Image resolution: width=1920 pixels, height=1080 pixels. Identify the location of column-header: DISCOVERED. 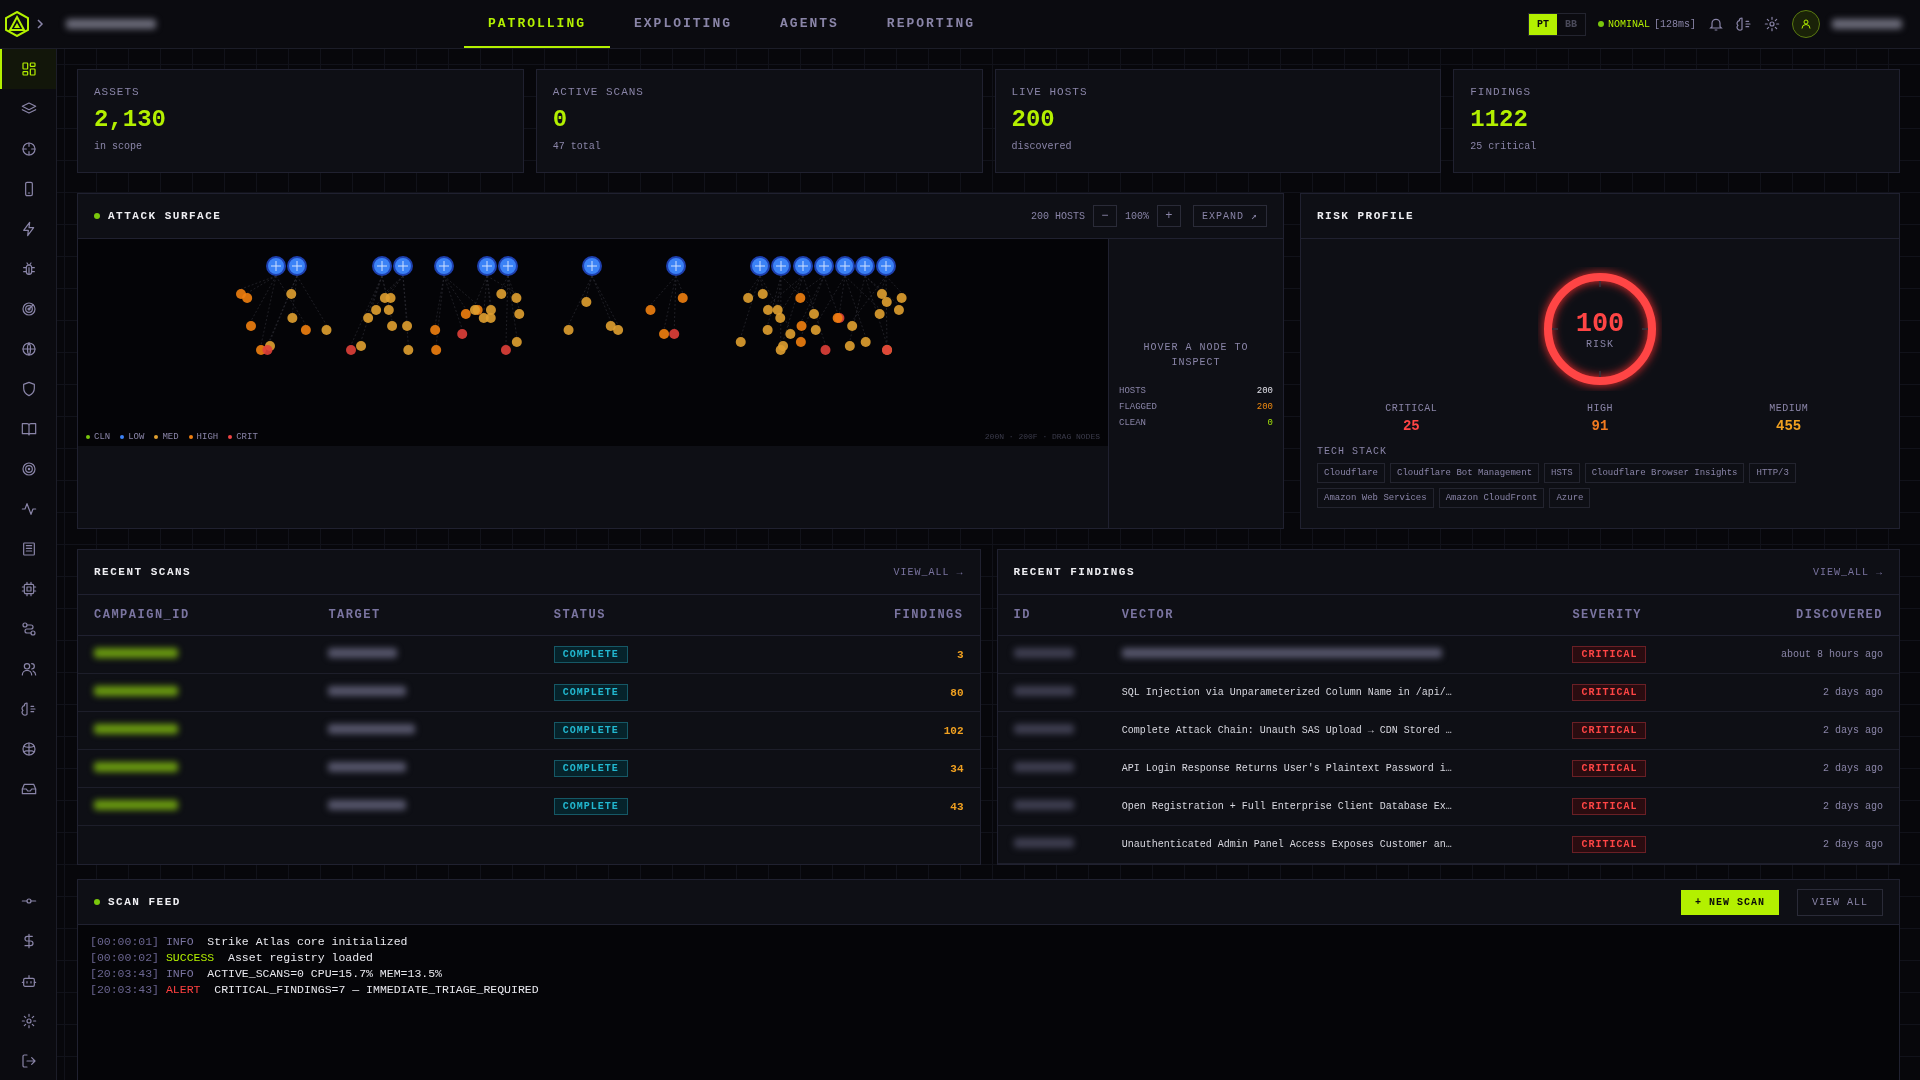
(1808, 615).